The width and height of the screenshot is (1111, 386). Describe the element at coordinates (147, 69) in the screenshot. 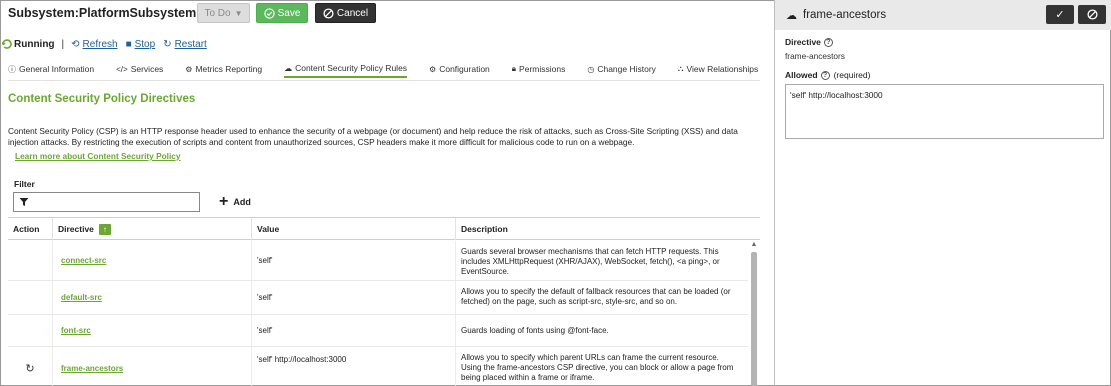

I see `tab-label: Services` at that location.